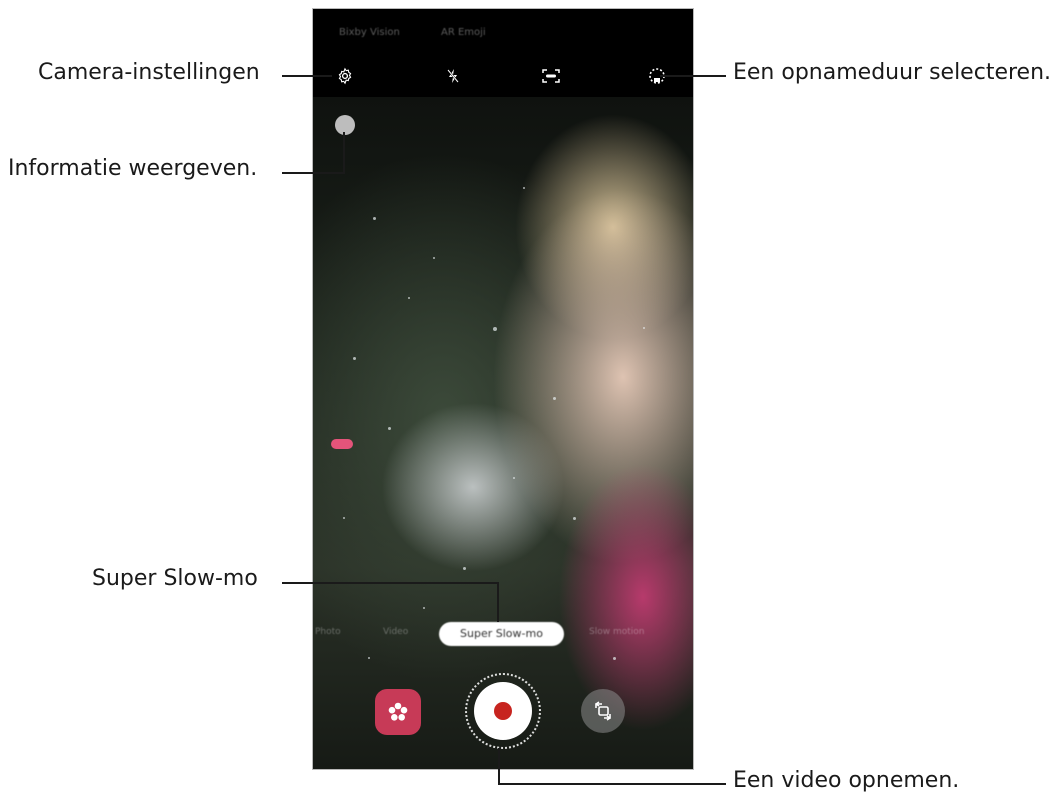  I want to click on switch-camera-icon, so click(603, 711).